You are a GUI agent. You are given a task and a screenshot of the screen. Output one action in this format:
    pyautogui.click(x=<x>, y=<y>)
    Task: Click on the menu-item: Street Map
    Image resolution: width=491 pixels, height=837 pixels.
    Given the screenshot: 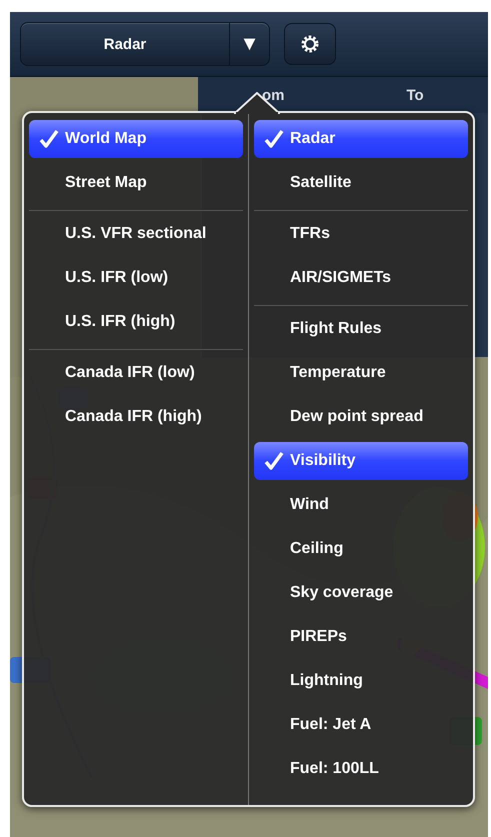 What is the action you would take?
    pyautogui.click(x=136, y=183)
    